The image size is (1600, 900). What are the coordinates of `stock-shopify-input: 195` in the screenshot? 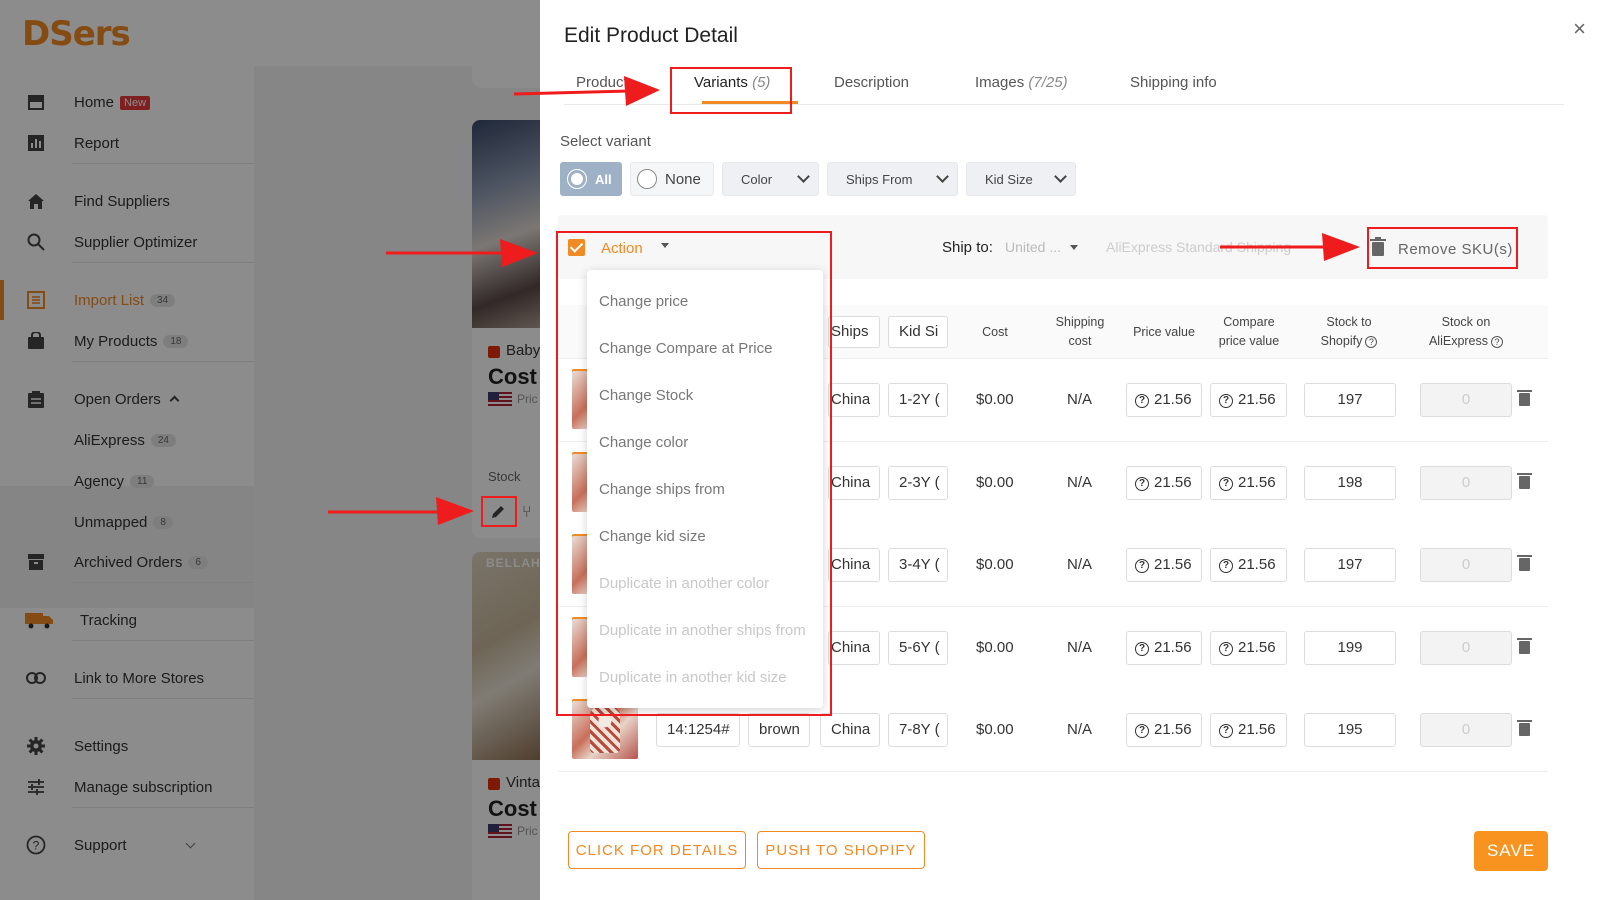 It's located at (1350, 730).